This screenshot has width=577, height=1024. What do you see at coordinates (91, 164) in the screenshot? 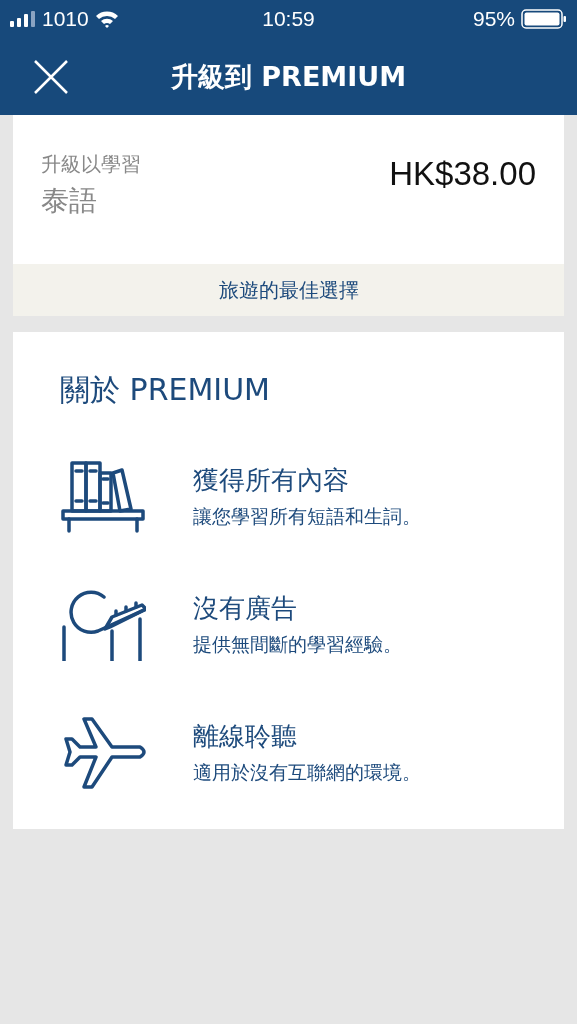
I see `offer-label: 升級以學習` at bounding box center [91, 164].